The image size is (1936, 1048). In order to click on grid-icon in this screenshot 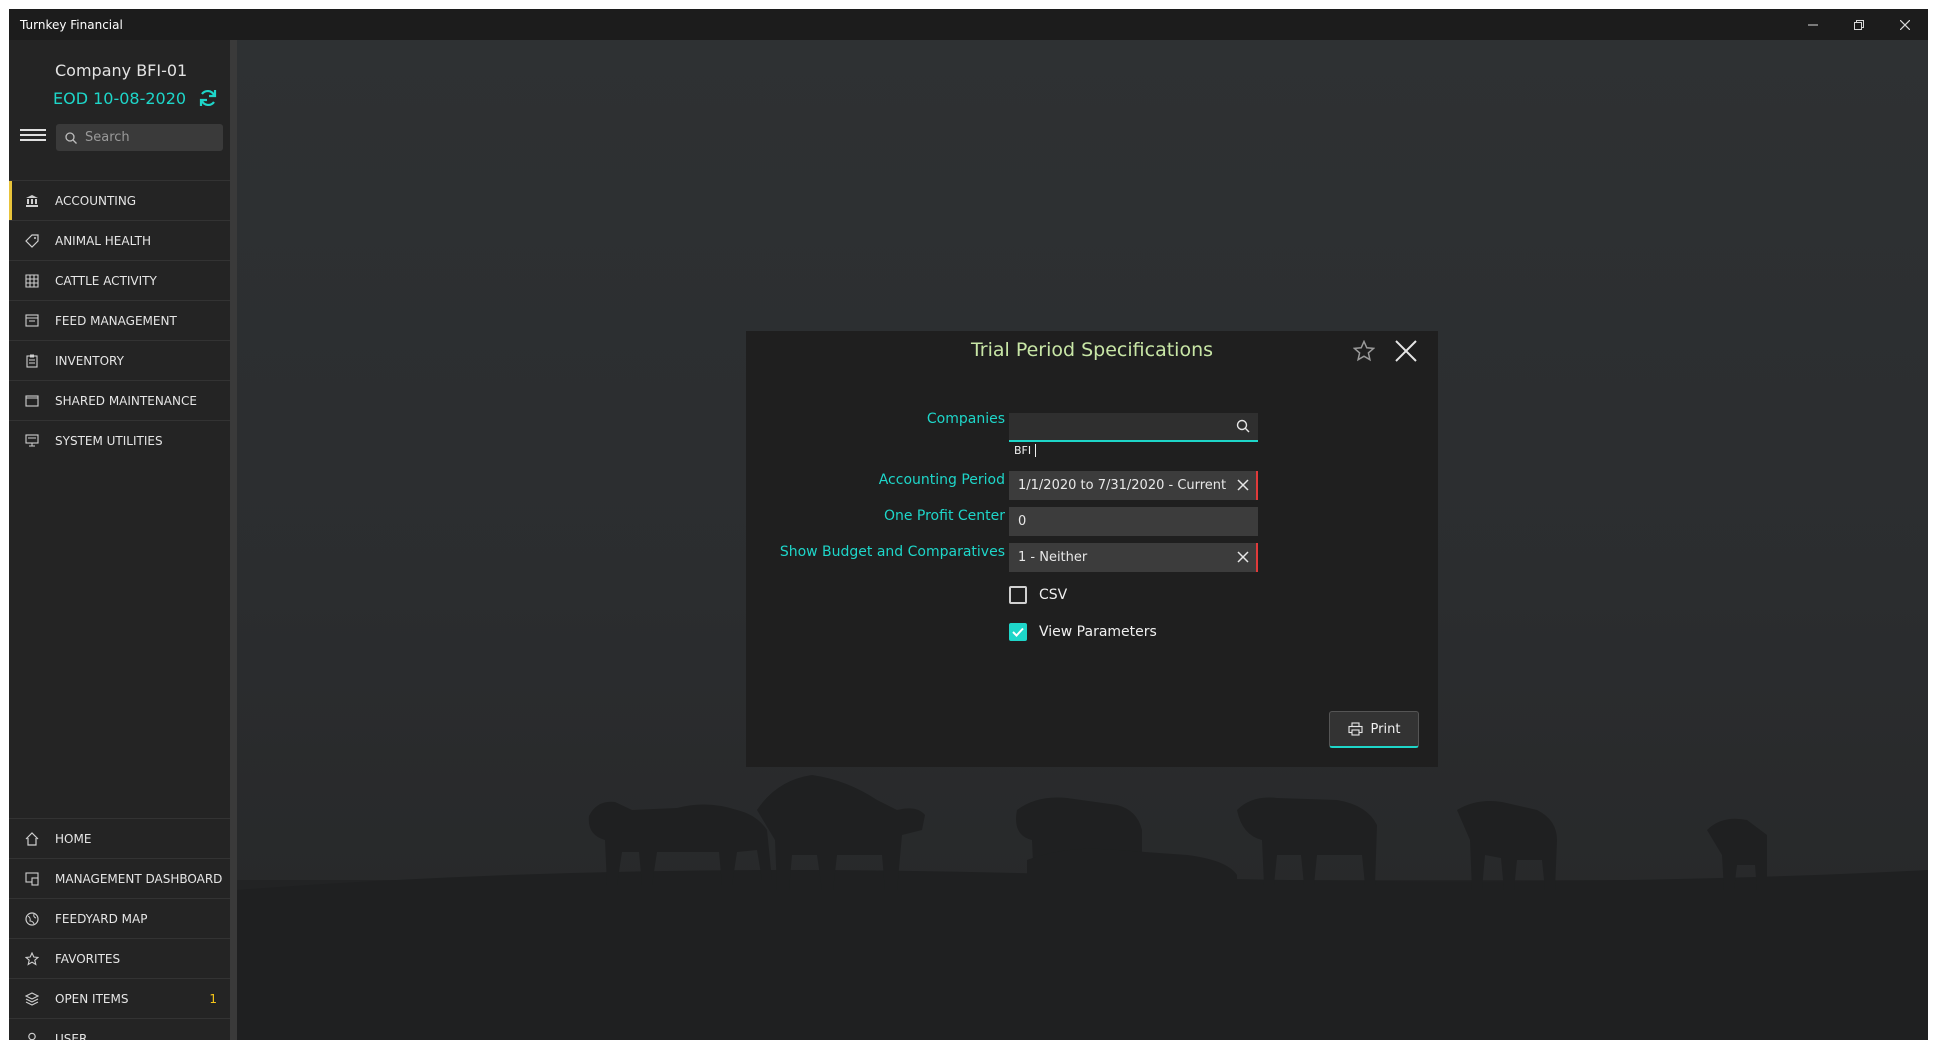, I will do `click(32, 281)`.